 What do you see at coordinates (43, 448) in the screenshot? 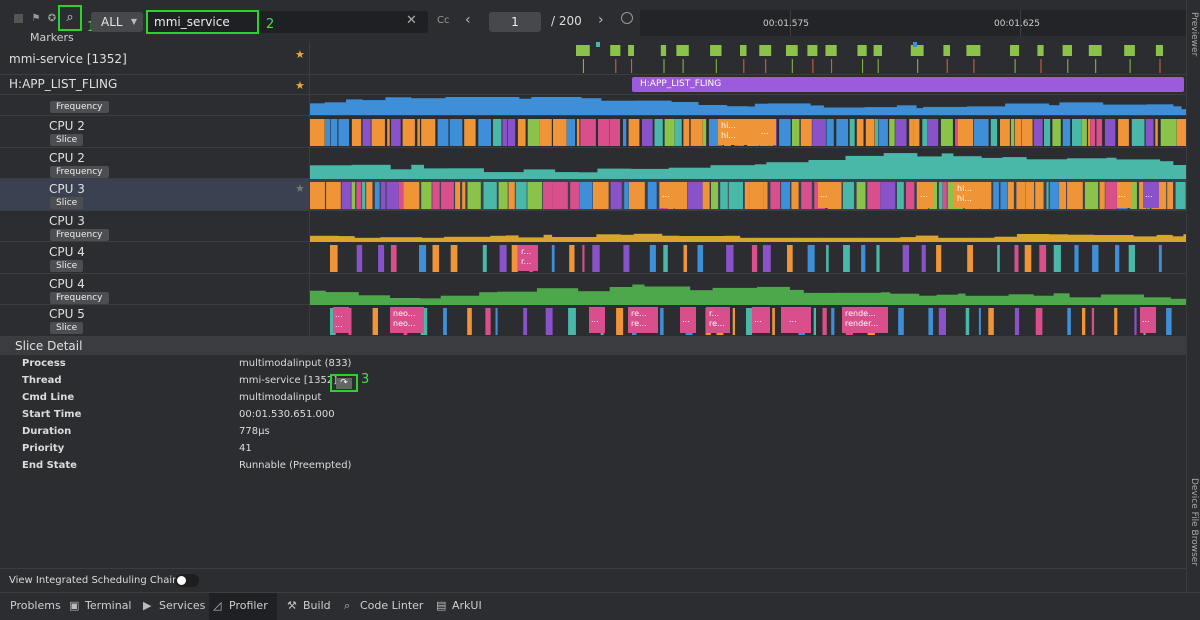
I see `detail-key: Priority` at bounding box center [43, 448].